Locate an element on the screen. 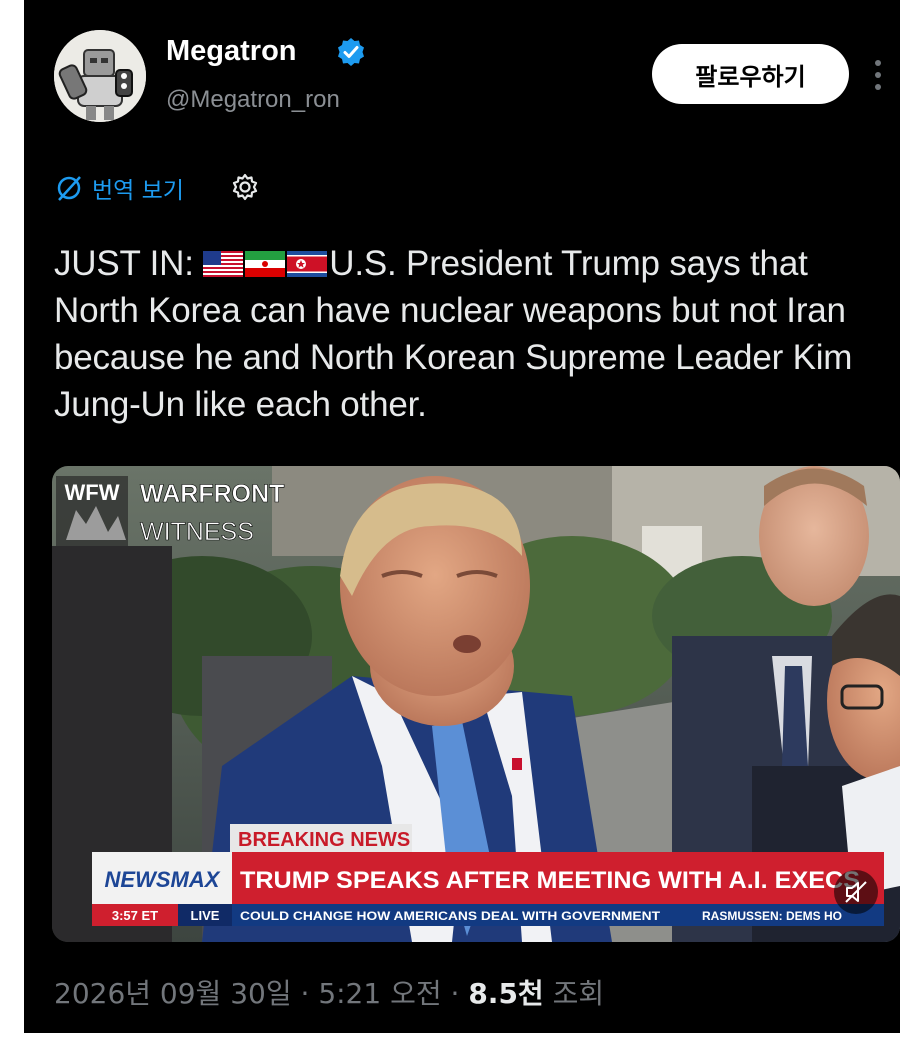  tweet-time: 5:21 오전 is located at coordinates (379, 993).